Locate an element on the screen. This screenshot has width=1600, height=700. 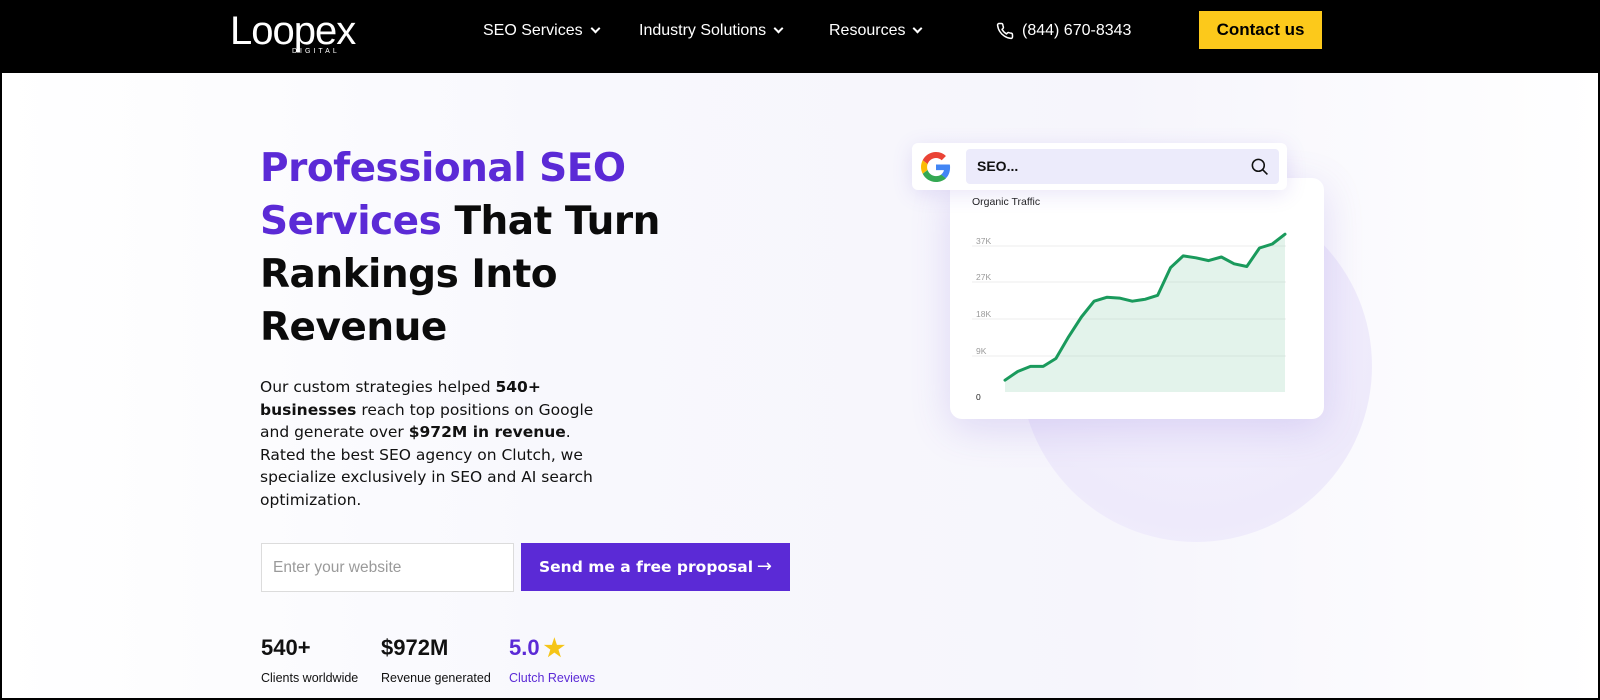
stat-value: $972M is located at coordinates (415, 647).